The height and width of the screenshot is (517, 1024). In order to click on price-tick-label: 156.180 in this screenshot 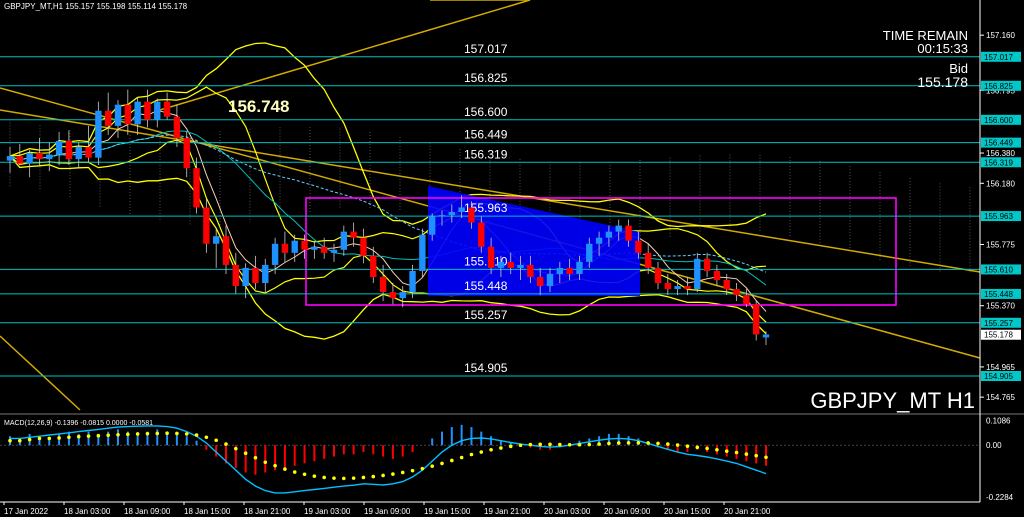, I will do `click(1000, 183)`.